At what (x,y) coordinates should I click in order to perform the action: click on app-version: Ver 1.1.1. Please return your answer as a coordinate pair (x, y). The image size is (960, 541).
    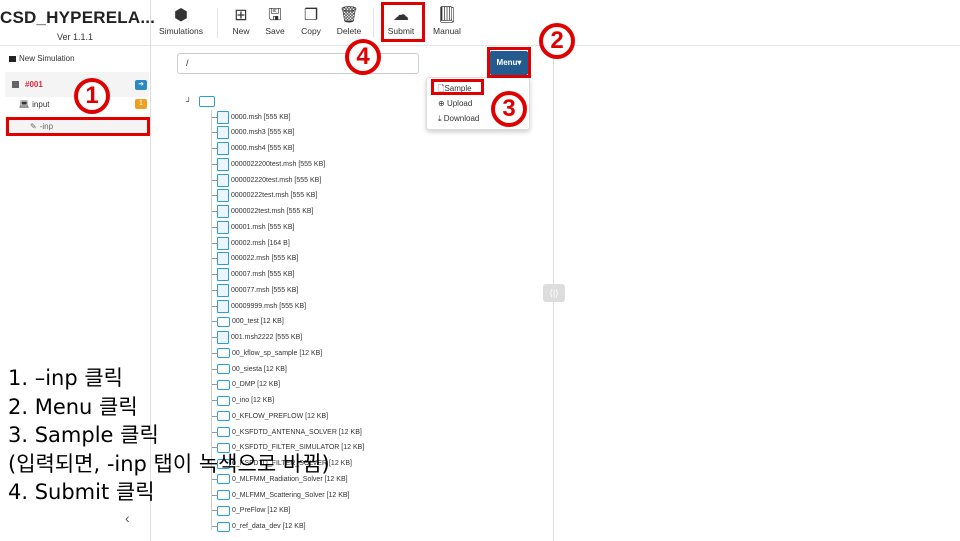
    Looking at the image, I should click on (75, 37).